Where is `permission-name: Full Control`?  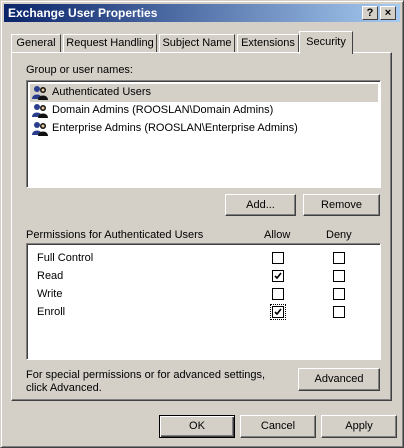
permission-name: Full Control is located at coordinates (65, 258).